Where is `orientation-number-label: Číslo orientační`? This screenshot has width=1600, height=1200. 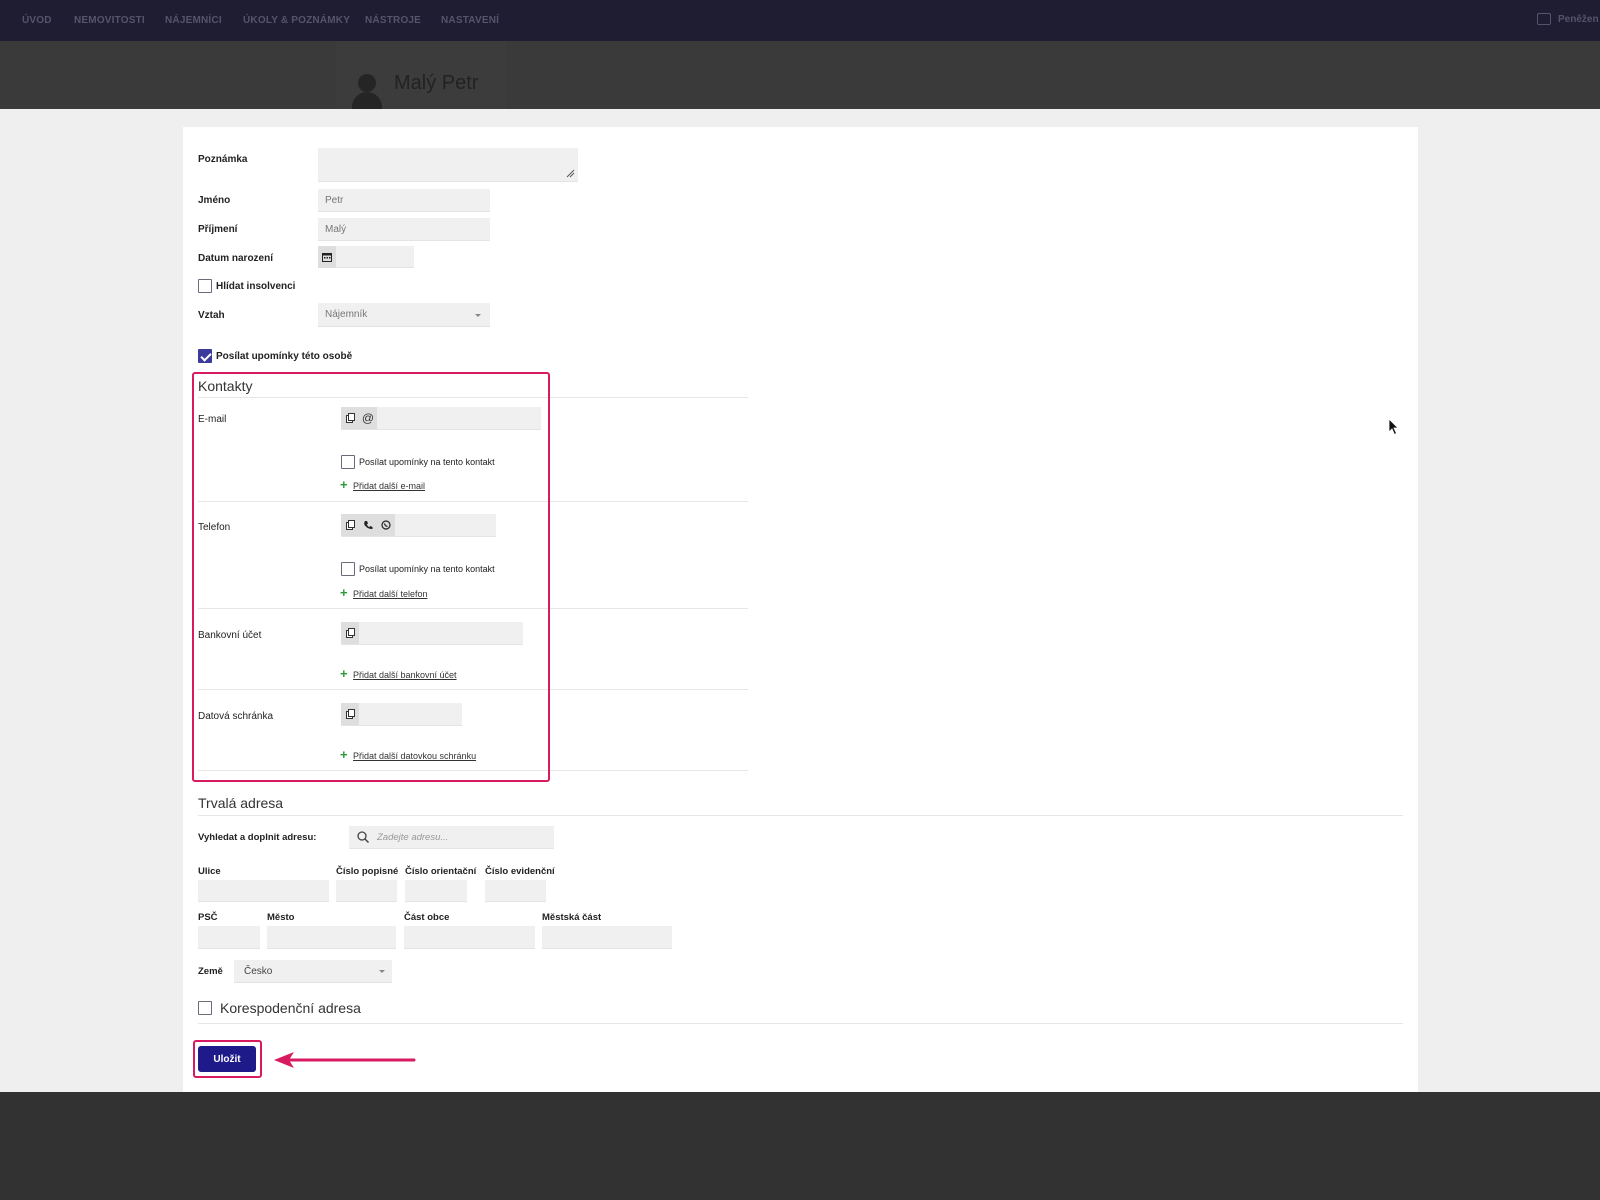 orientation-number-label: Číslo orientační is located at coordinates (441, 871).